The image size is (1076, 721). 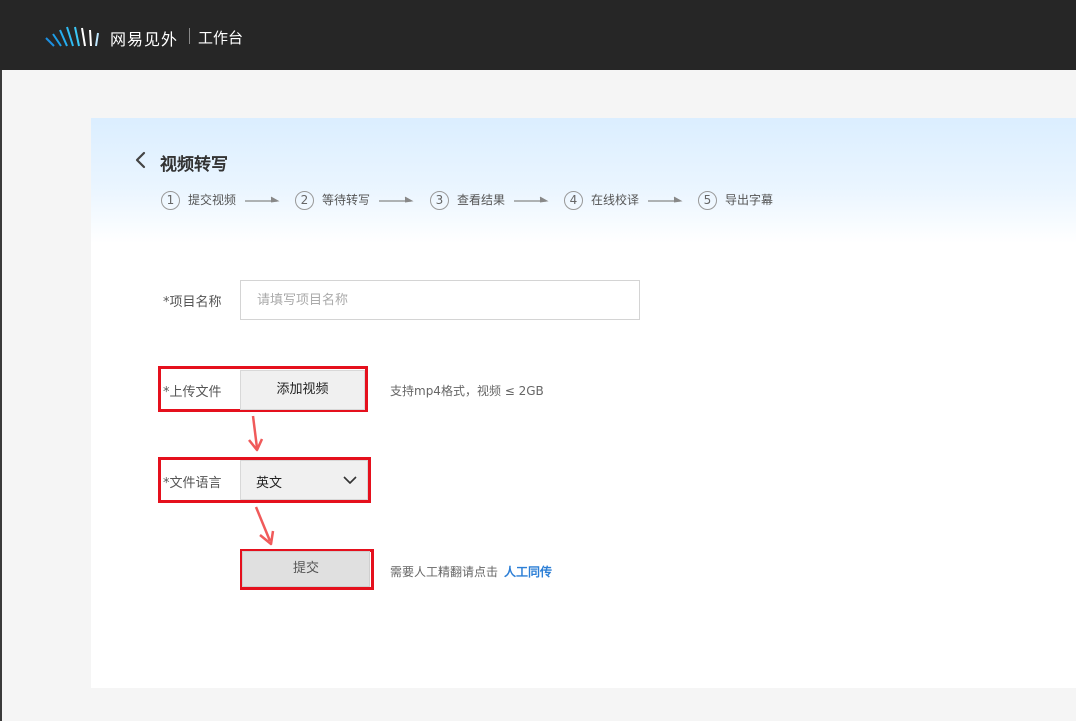 What do you see at coordinates (302, 390) in the screenshot?
I see `add-video-button: 添加视频` at bounding box center [302, 390].